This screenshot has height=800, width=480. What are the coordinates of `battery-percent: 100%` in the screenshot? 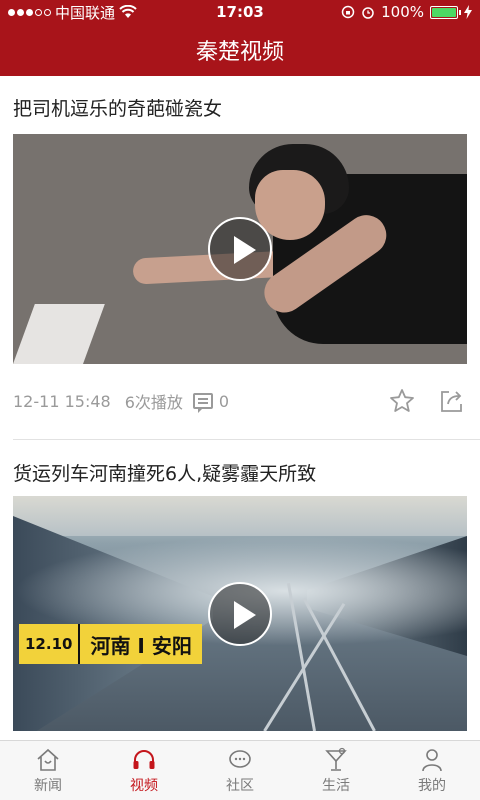 It's located at (402, 12).